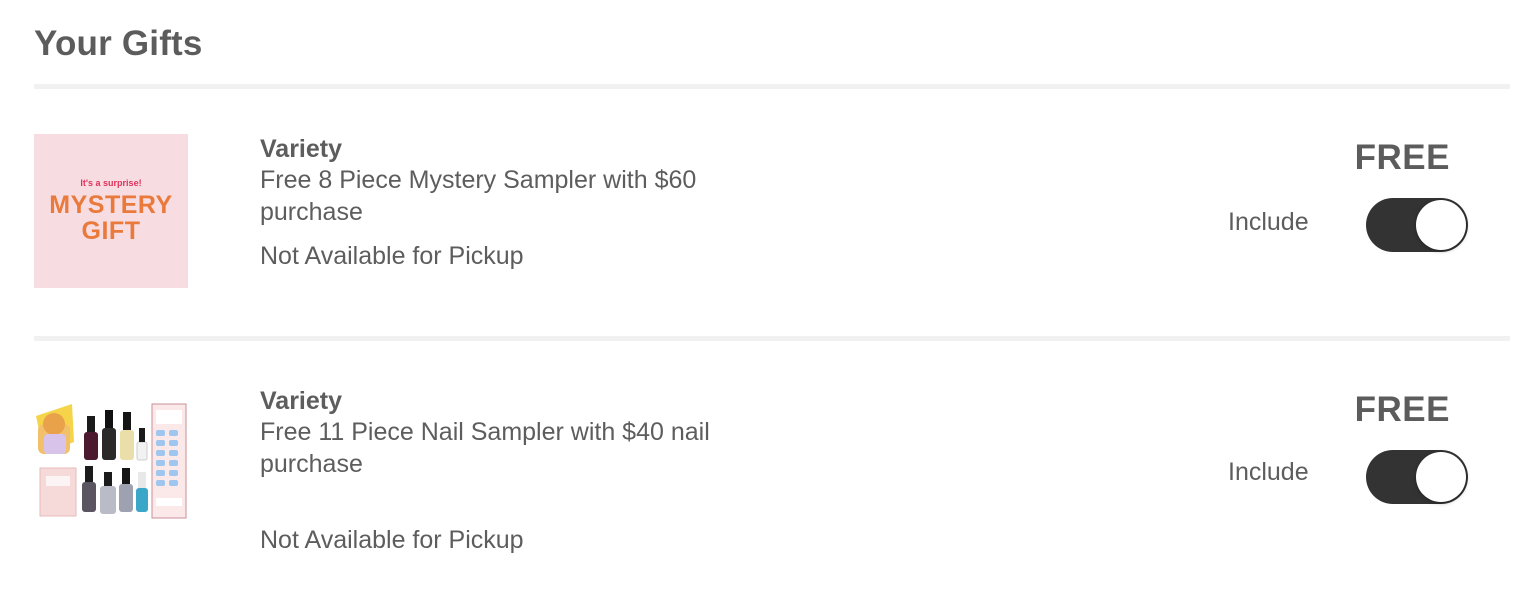 The image size is (1532, 614). What do you see at coordinates (111, 205) in the screenshot?
I see `mystery-gift-title-line1: MYSTERY` at bounding box center [111, 205].